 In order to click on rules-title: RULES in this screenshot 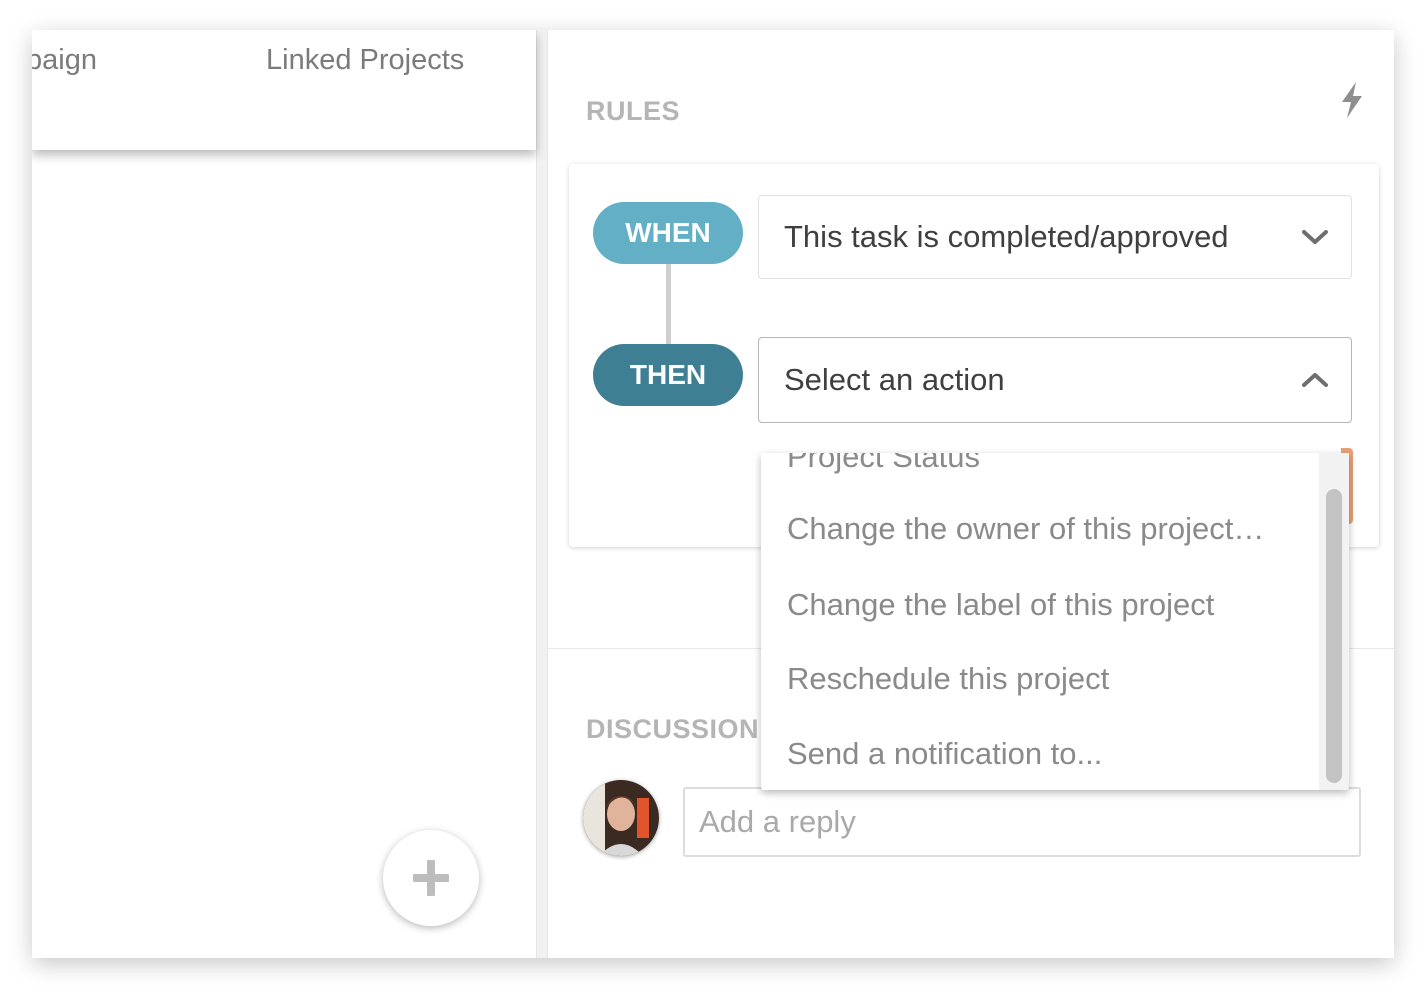, I will do `click(633, 111)`.